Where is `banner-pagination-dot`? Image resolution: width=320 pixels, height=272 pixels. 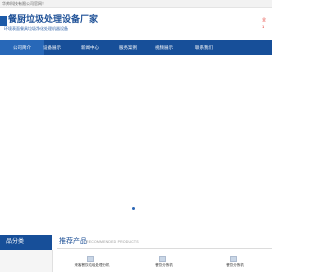
banner-pagination-dot is located at coordinates (133, 208).